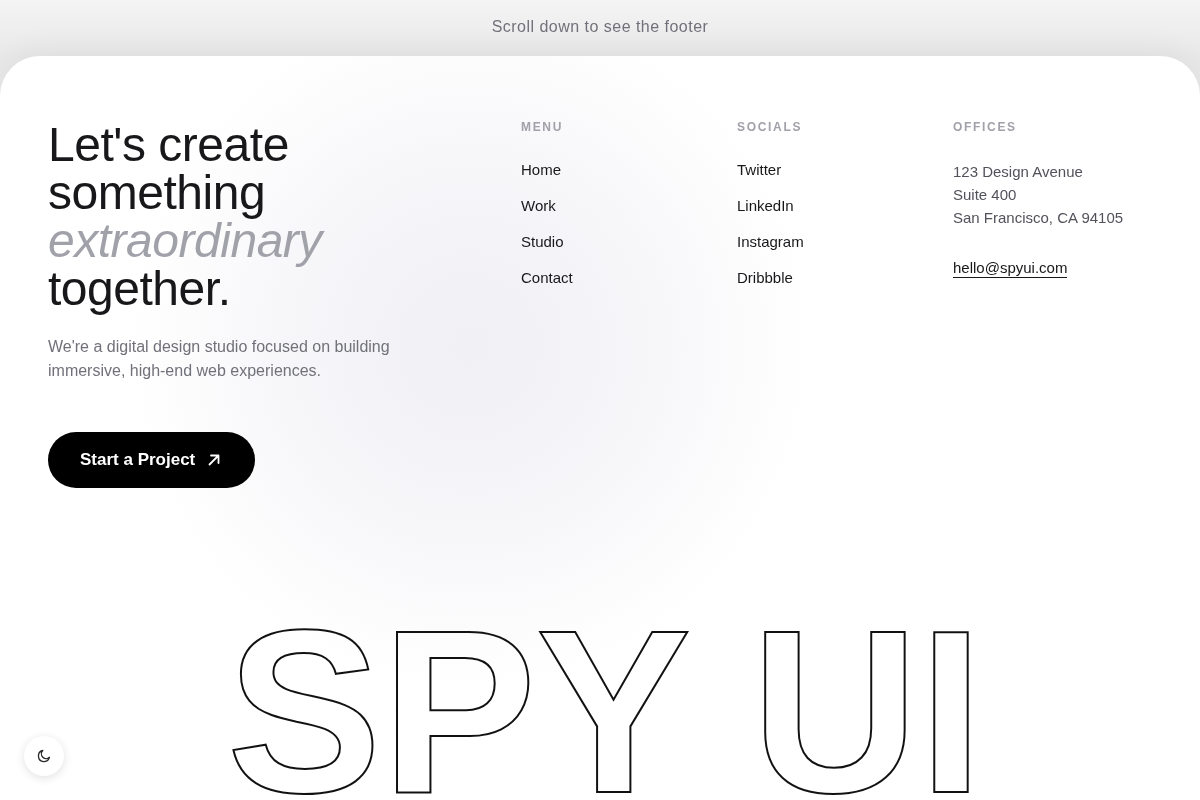 The image size is (1200, 800). What do you see at coordinates (538, 206) in the screenshot?
I see `footer-link: Work` at bounding box center [538, 206].